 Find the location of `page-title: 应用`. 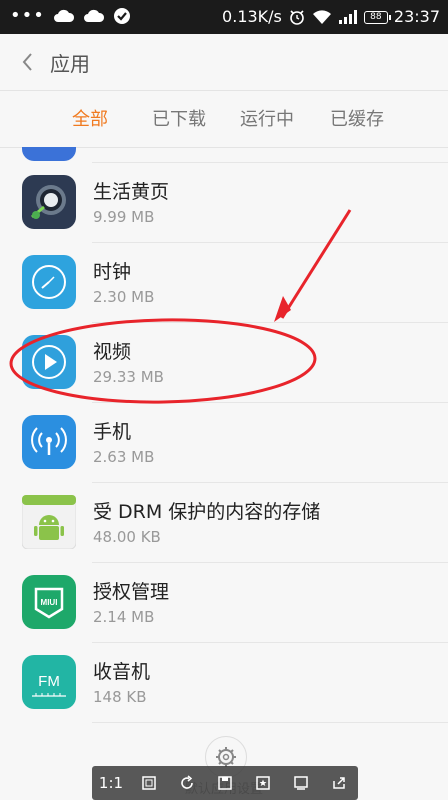

page-title: 应用 is located at coordinates (70, 64).